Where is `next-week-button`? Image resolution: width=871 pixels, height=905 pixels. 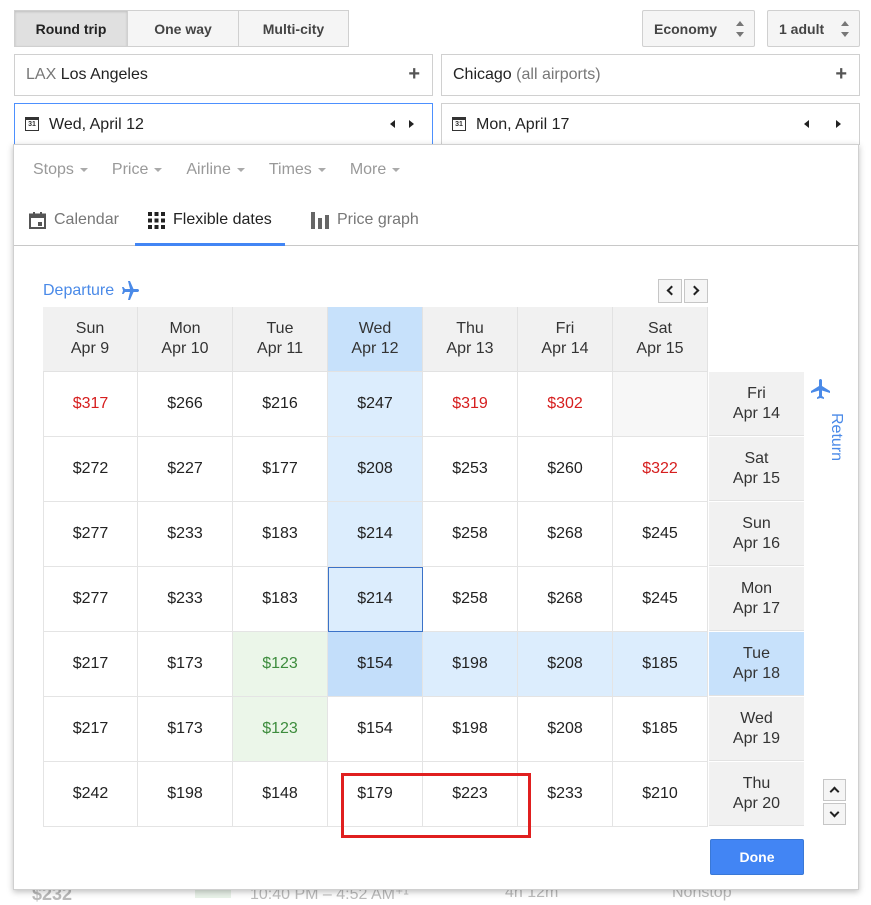 next-week-button is located at coordinates (696, 291).